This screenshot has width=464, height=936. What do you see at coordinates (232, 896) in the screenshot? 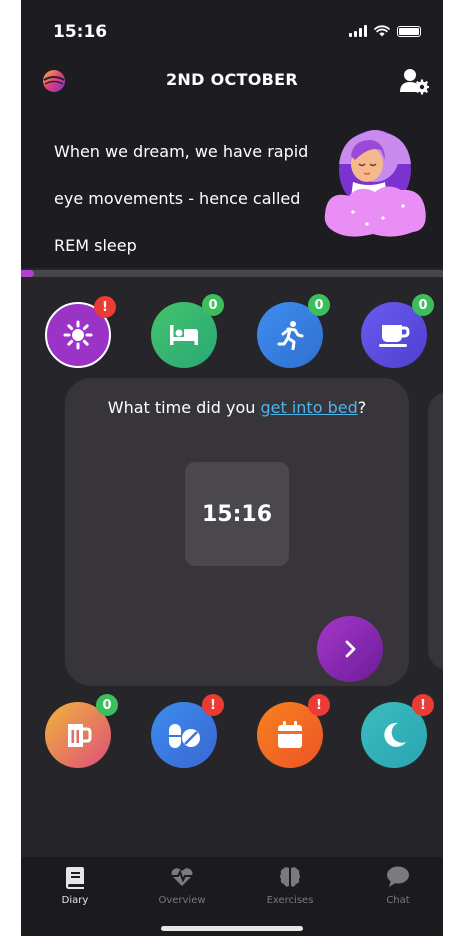
I see `bottom-nav: Diary Overview Exercises Chat` at bounding box center [232, 896].